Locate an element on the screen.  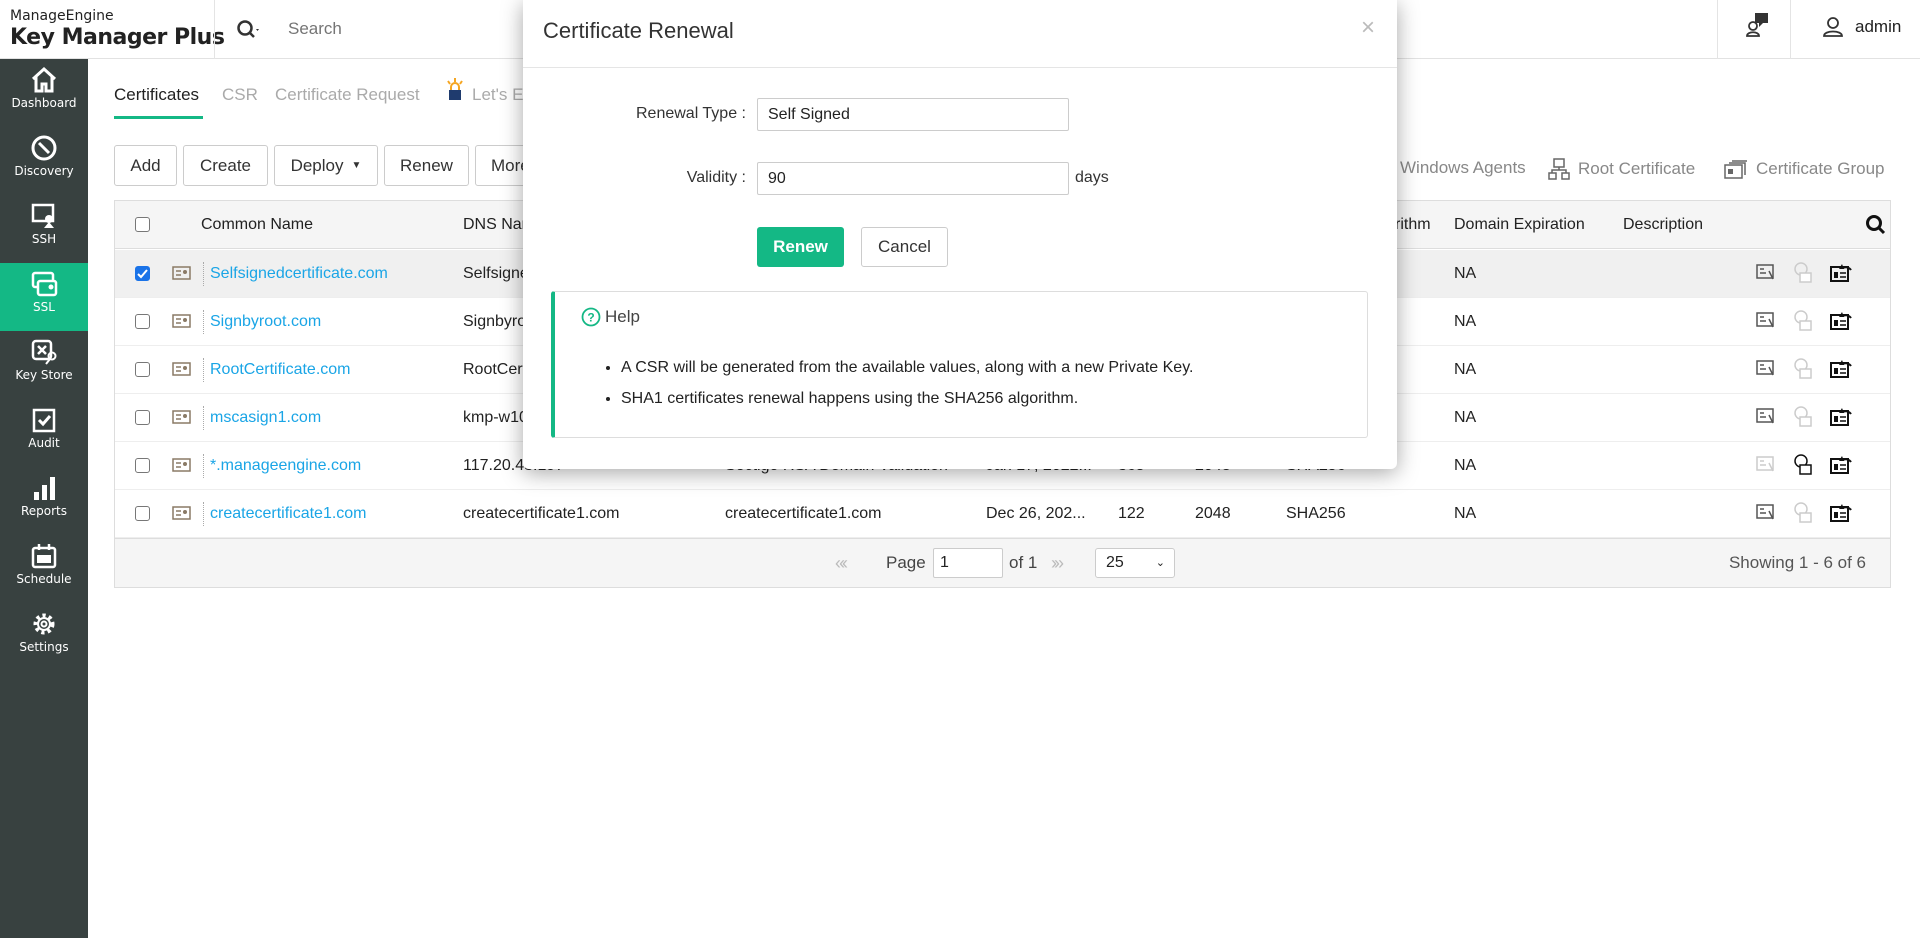
tab-certificate-request: Certificate Request is located at coordinates (347, 95).